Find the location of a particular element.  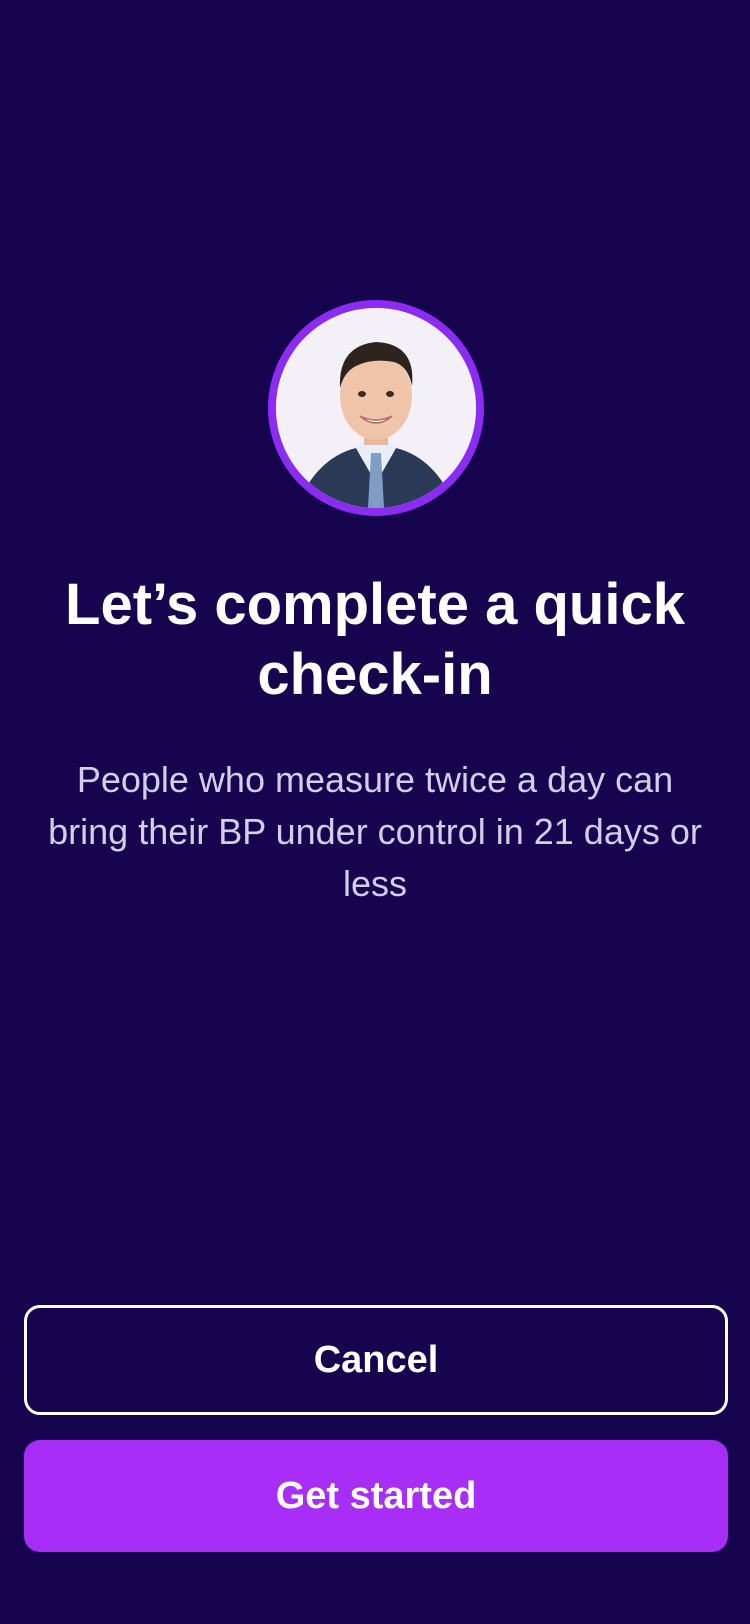

get-started-button-label: Get started is located at coordinates (376, 1495).